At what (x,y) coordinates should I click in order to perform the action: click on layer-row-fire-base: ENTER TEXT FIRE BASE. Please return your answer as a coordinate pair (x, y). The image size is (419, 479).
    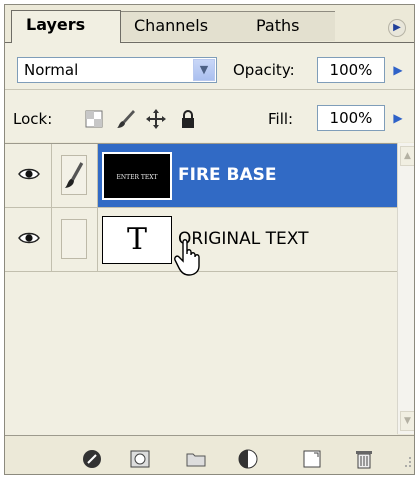
    Looking at the image, I should click on (201, 176).